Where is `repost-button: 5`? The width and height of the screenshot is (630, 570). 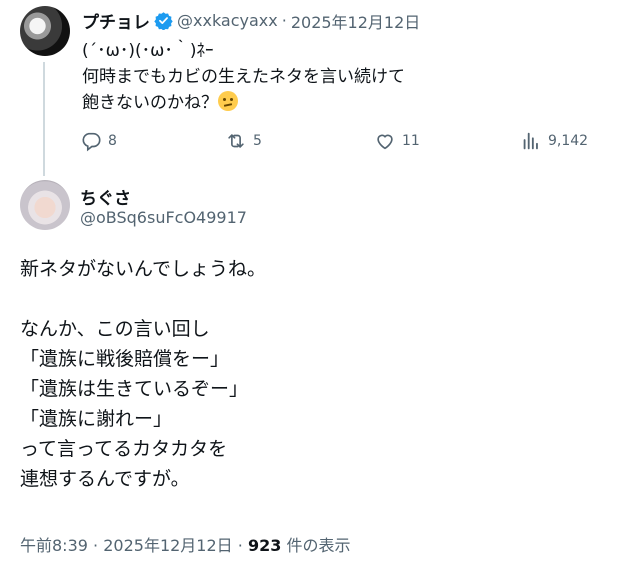 repost-button: 5 is located at coordinates (243, 141).